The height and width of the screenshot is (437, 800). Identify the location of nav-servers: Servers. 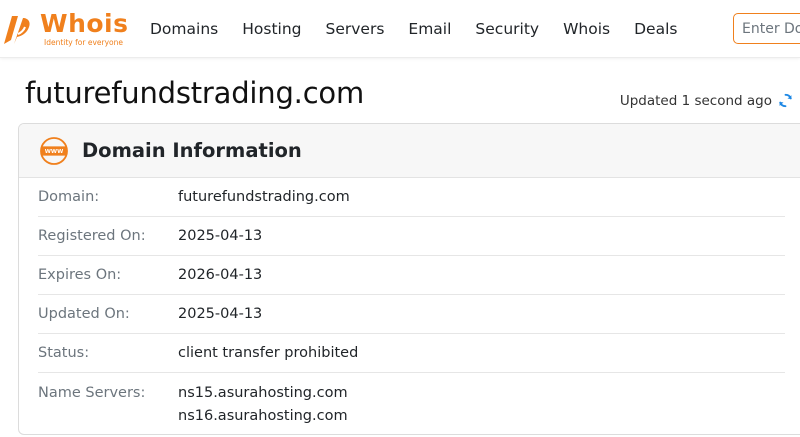
(355, 29).